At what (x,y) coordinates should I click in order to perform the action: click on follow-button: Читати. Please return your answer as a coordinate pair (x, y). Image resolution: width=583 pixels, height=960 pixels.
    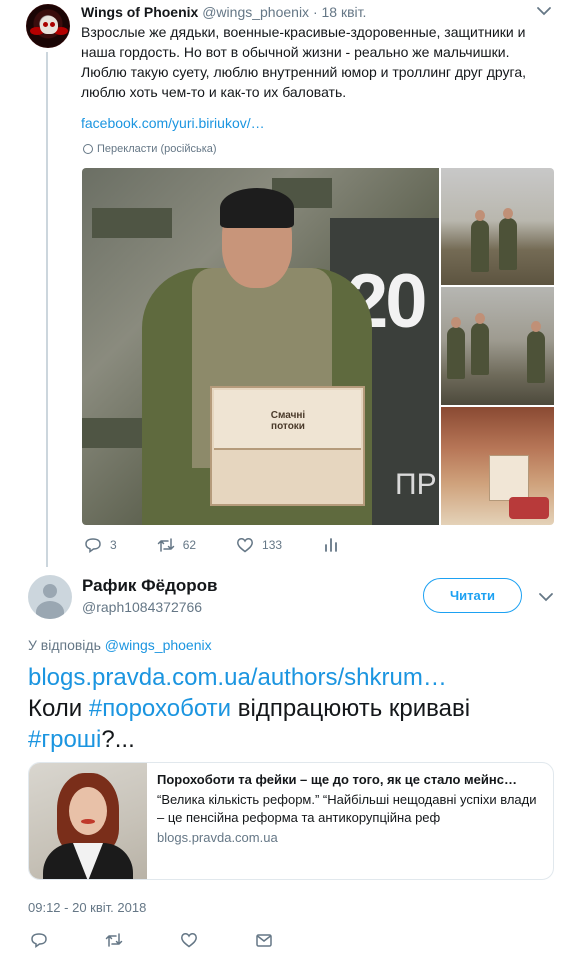
    Looking at the image, I should click on (472, 595).